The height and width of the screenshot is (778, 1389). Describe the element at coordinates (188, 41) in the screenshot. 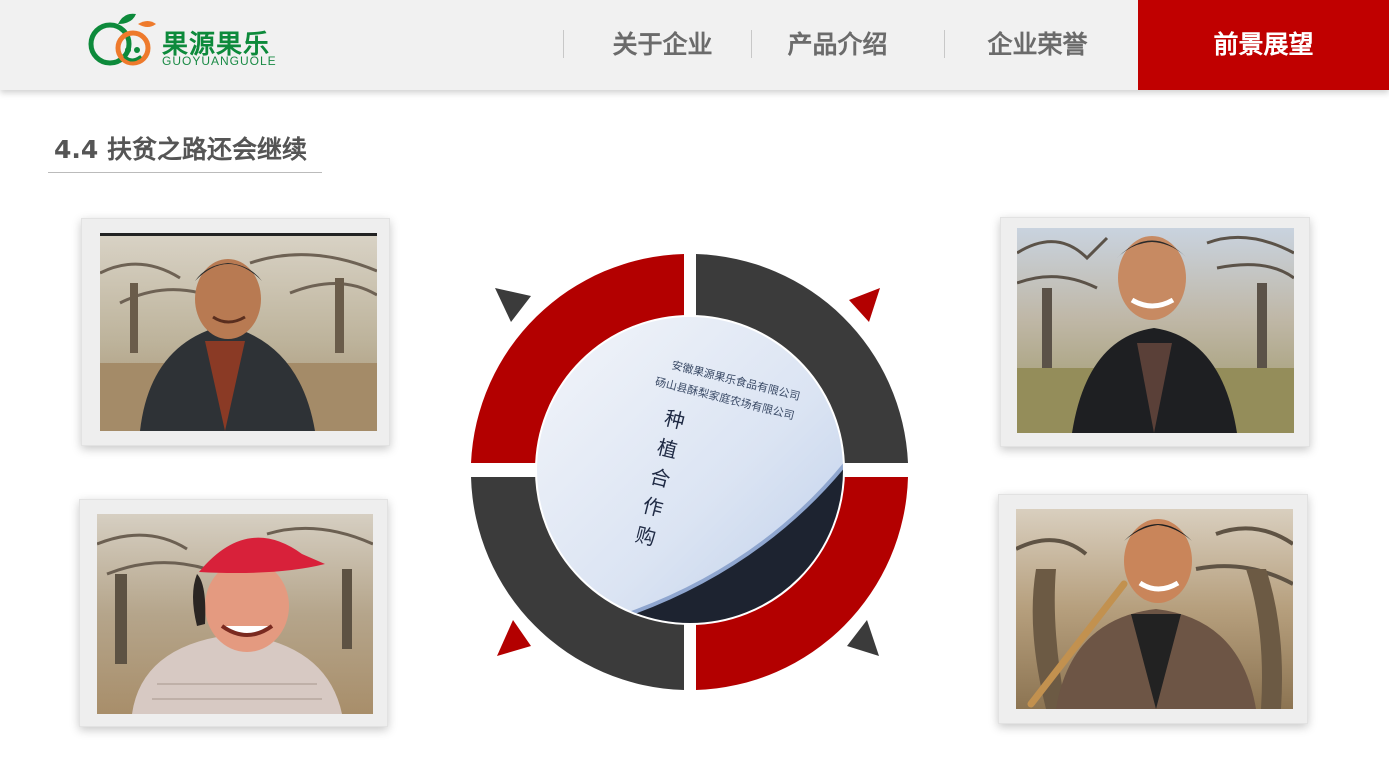

I see `brand-logo: 果源果乐 GUOYUANGUOLE` at that location.